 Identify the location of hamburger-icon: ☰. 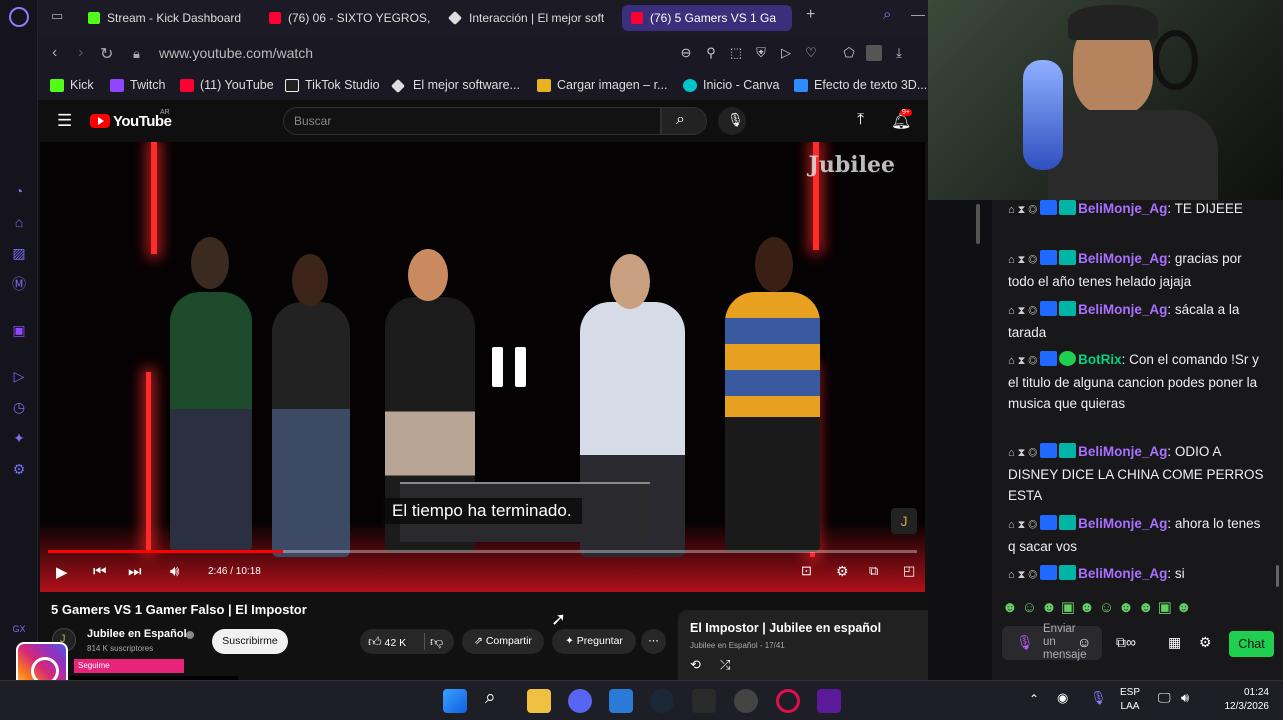
(64, 121).